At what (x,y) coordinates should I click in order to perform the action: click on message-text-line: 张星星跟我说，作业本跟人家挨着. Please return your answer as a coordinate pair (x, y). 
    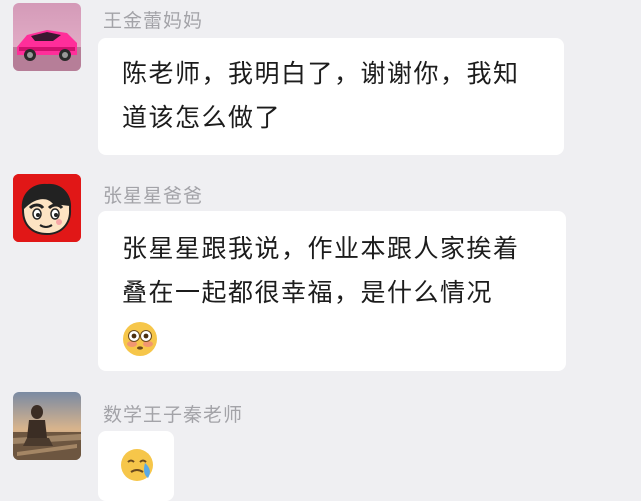
    Looking at the image, I should click on (321, 248).